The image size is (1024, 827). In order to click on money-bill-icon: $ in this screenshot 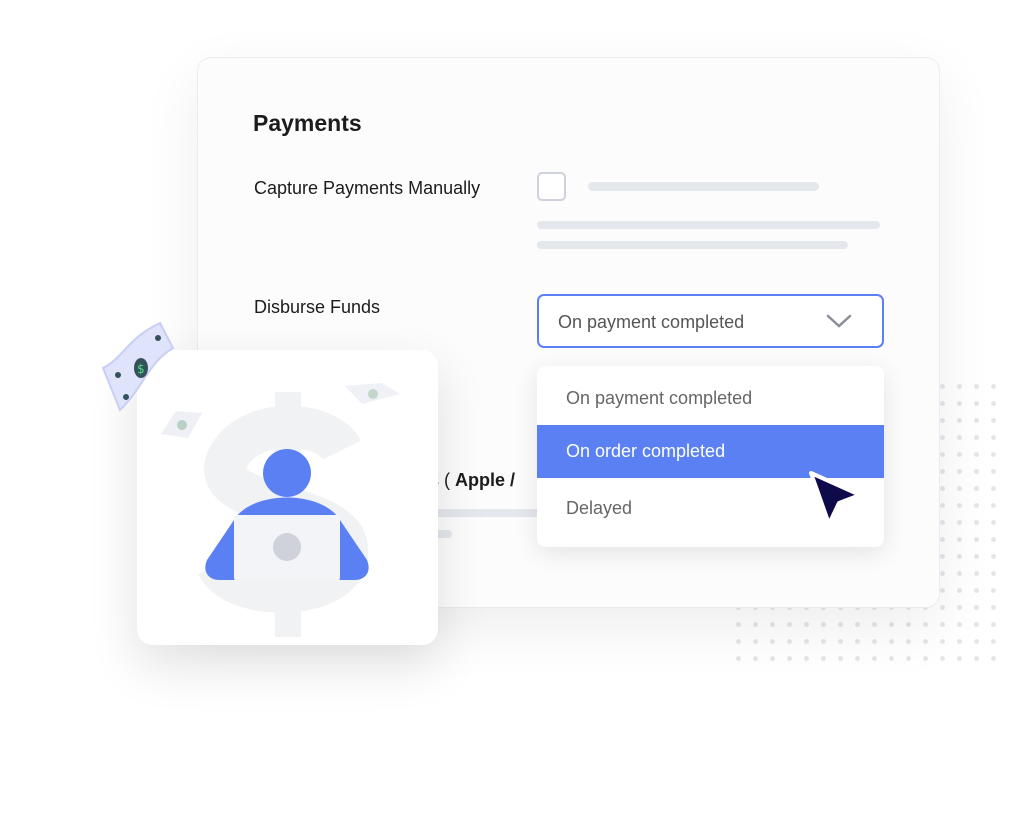, I will do `click(138, 366)`.